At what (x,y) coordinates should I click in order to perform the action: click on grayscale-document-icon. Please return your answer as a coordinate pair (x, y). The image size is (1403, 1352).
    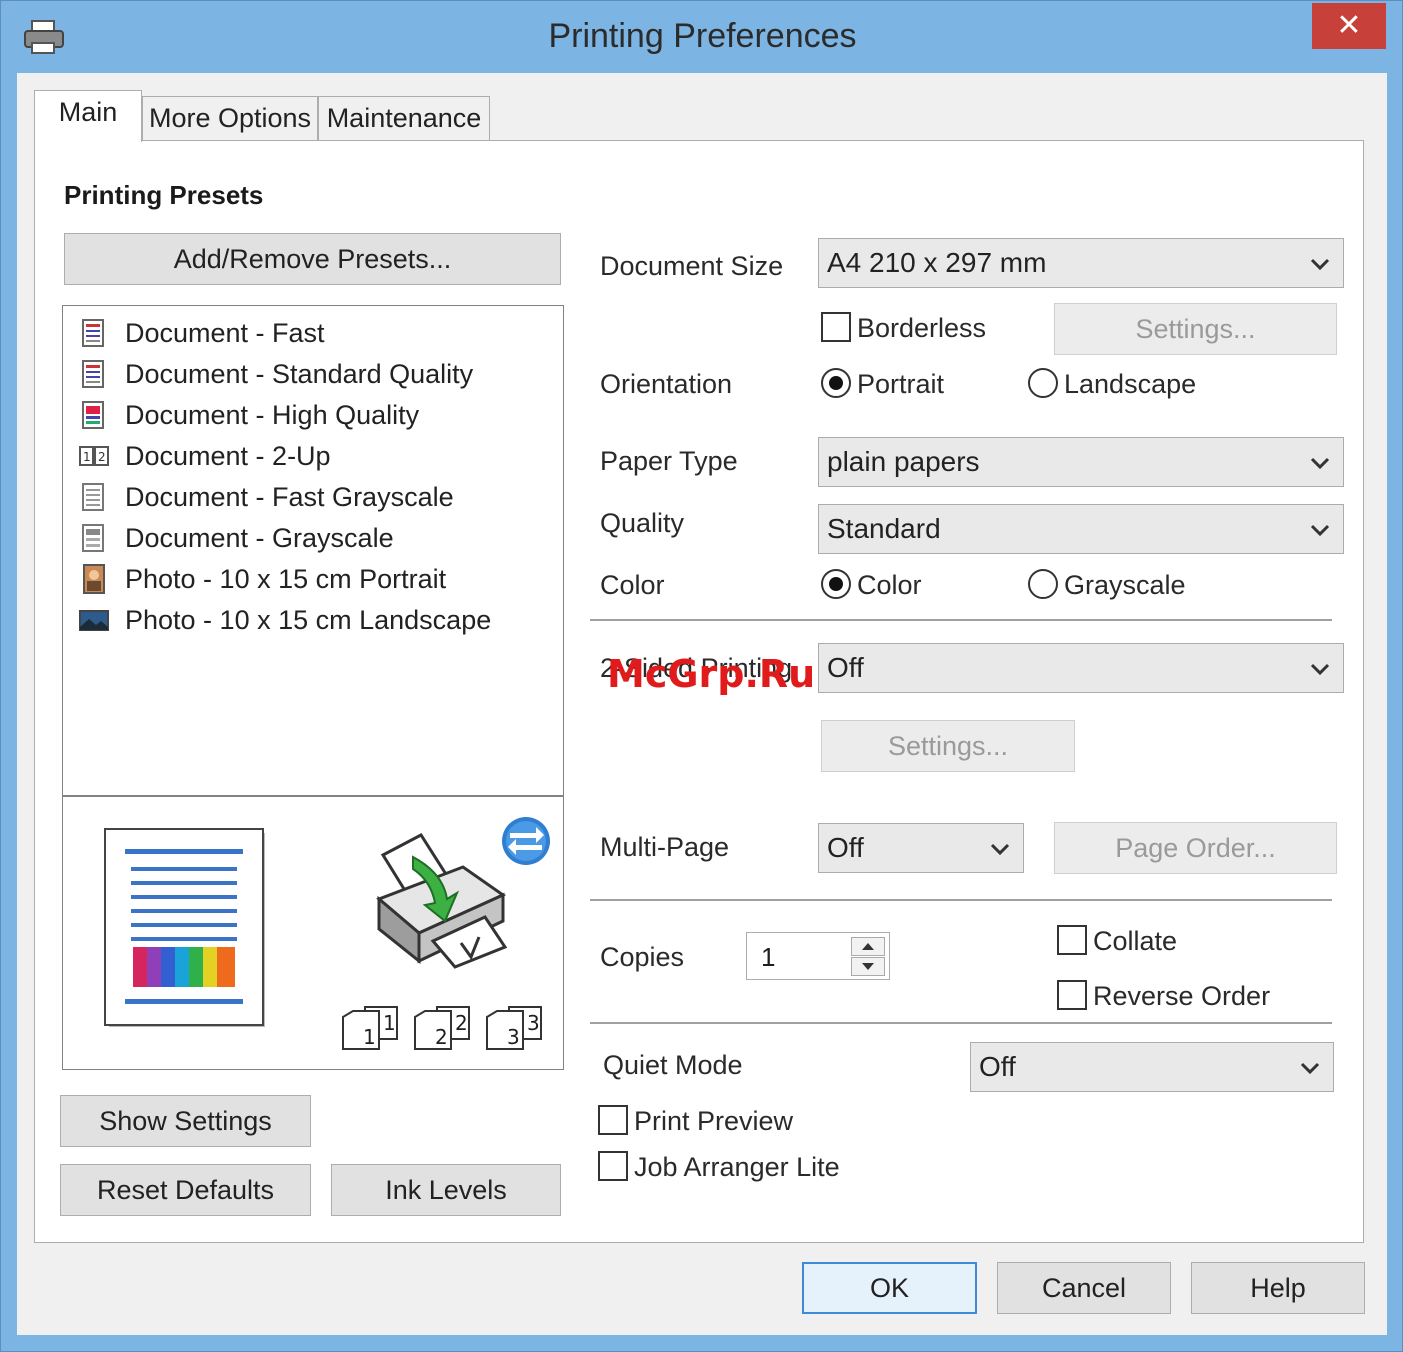
    Looking at the image, I should click on (93, 538).